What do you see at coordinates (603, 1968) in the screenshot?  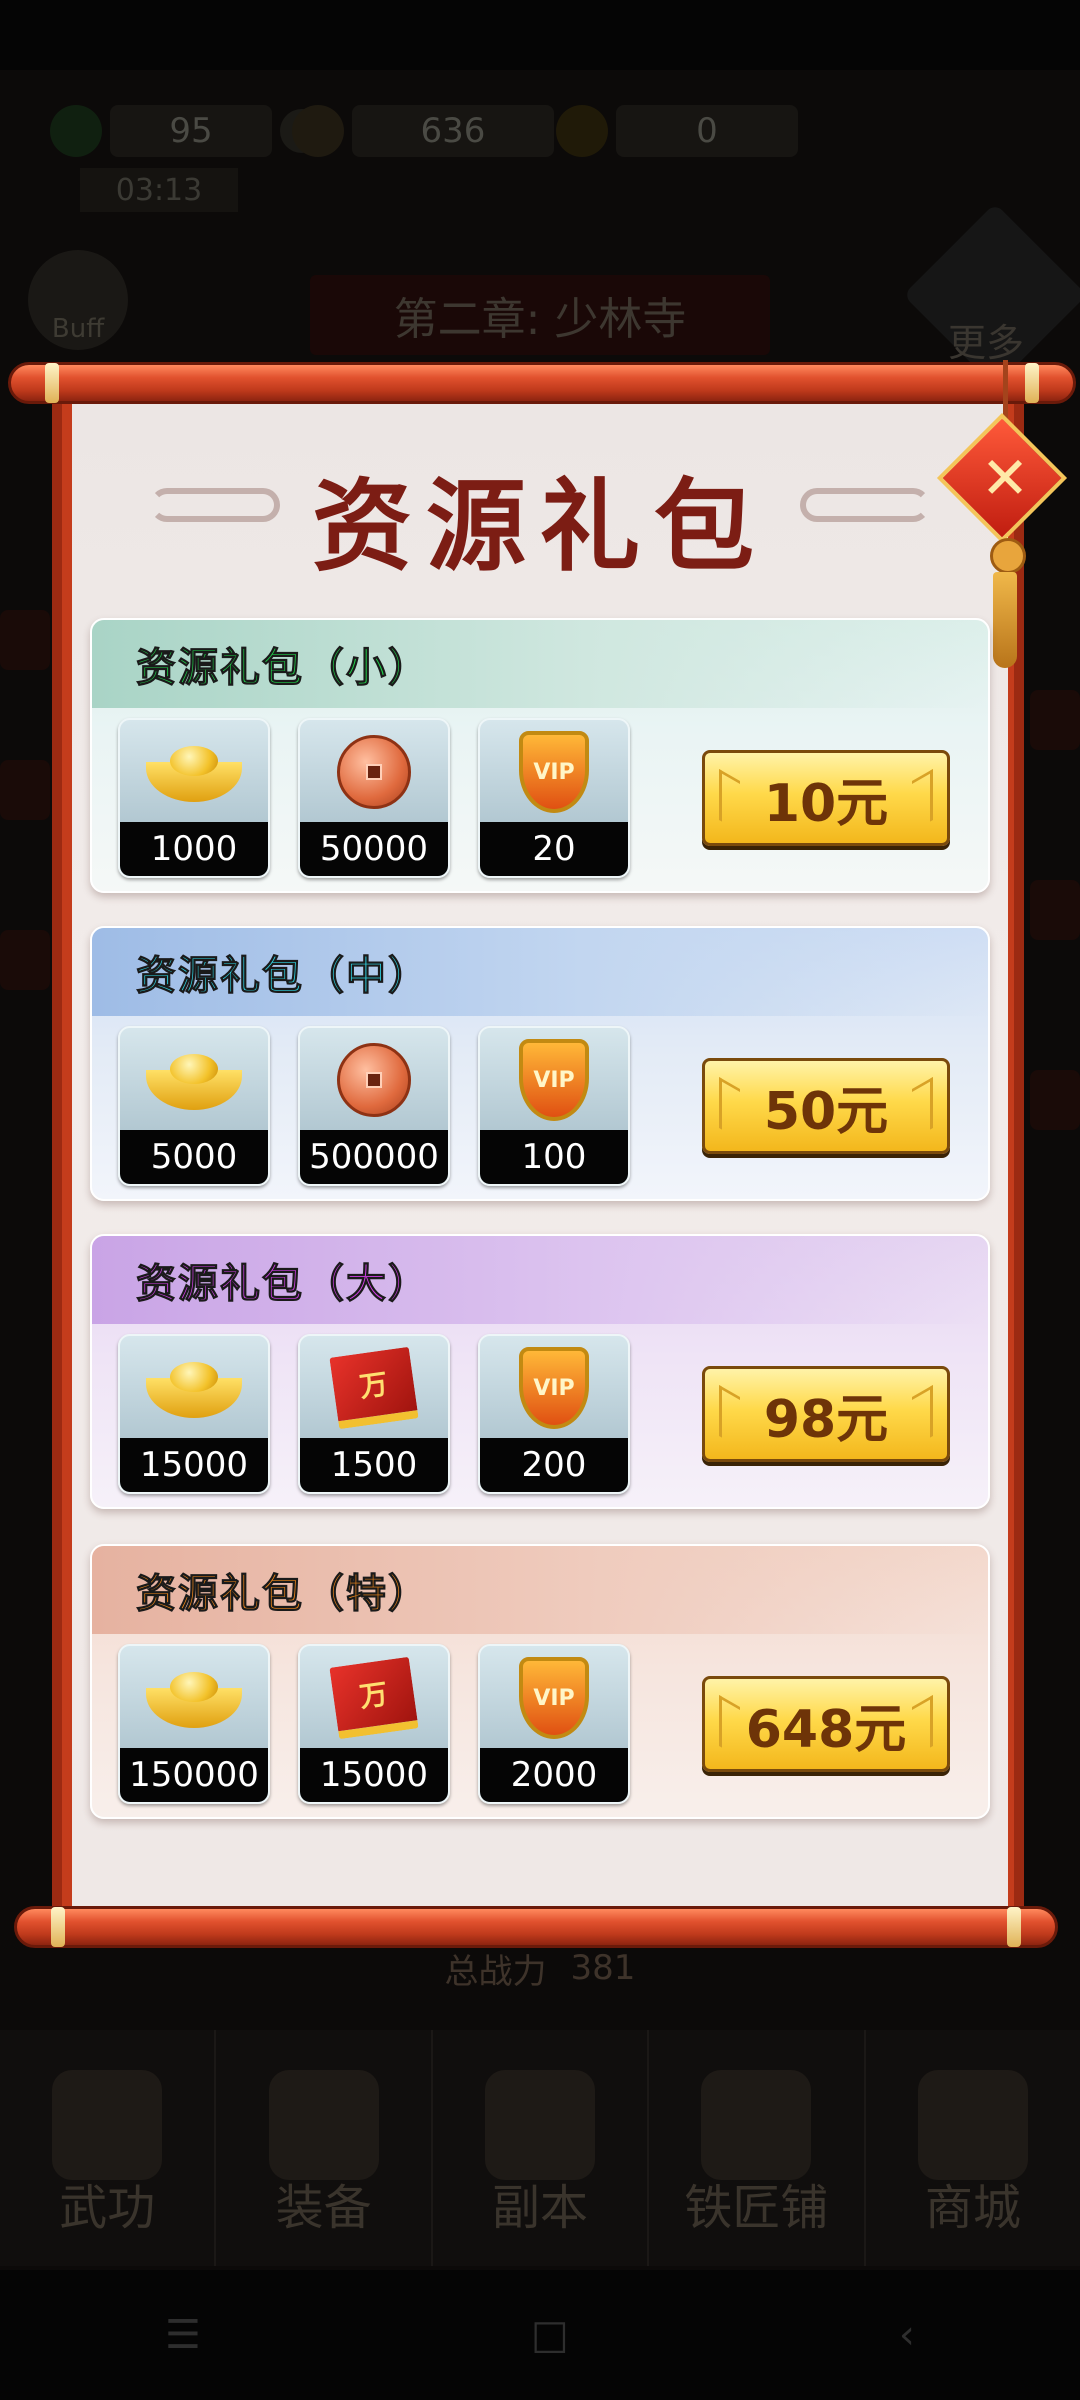 I see `power-value: 381` at bounding box center [603, 1968].